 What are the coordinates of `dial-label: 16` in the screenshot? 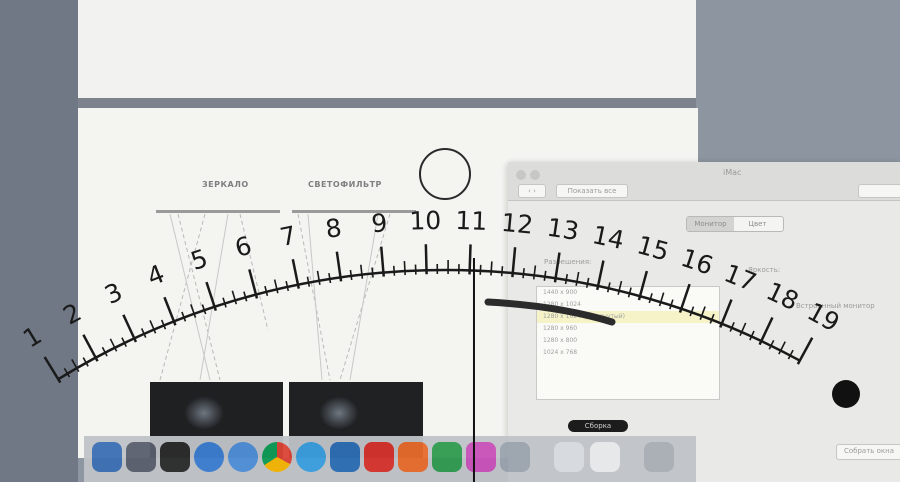 It's located at (696, 262).